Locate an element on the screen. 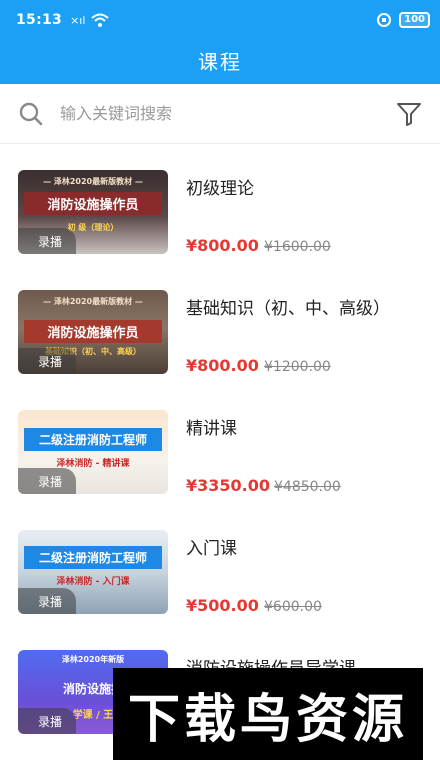 This screenshot has height=770, width=440. search-input is located at coordinates (215, 113).